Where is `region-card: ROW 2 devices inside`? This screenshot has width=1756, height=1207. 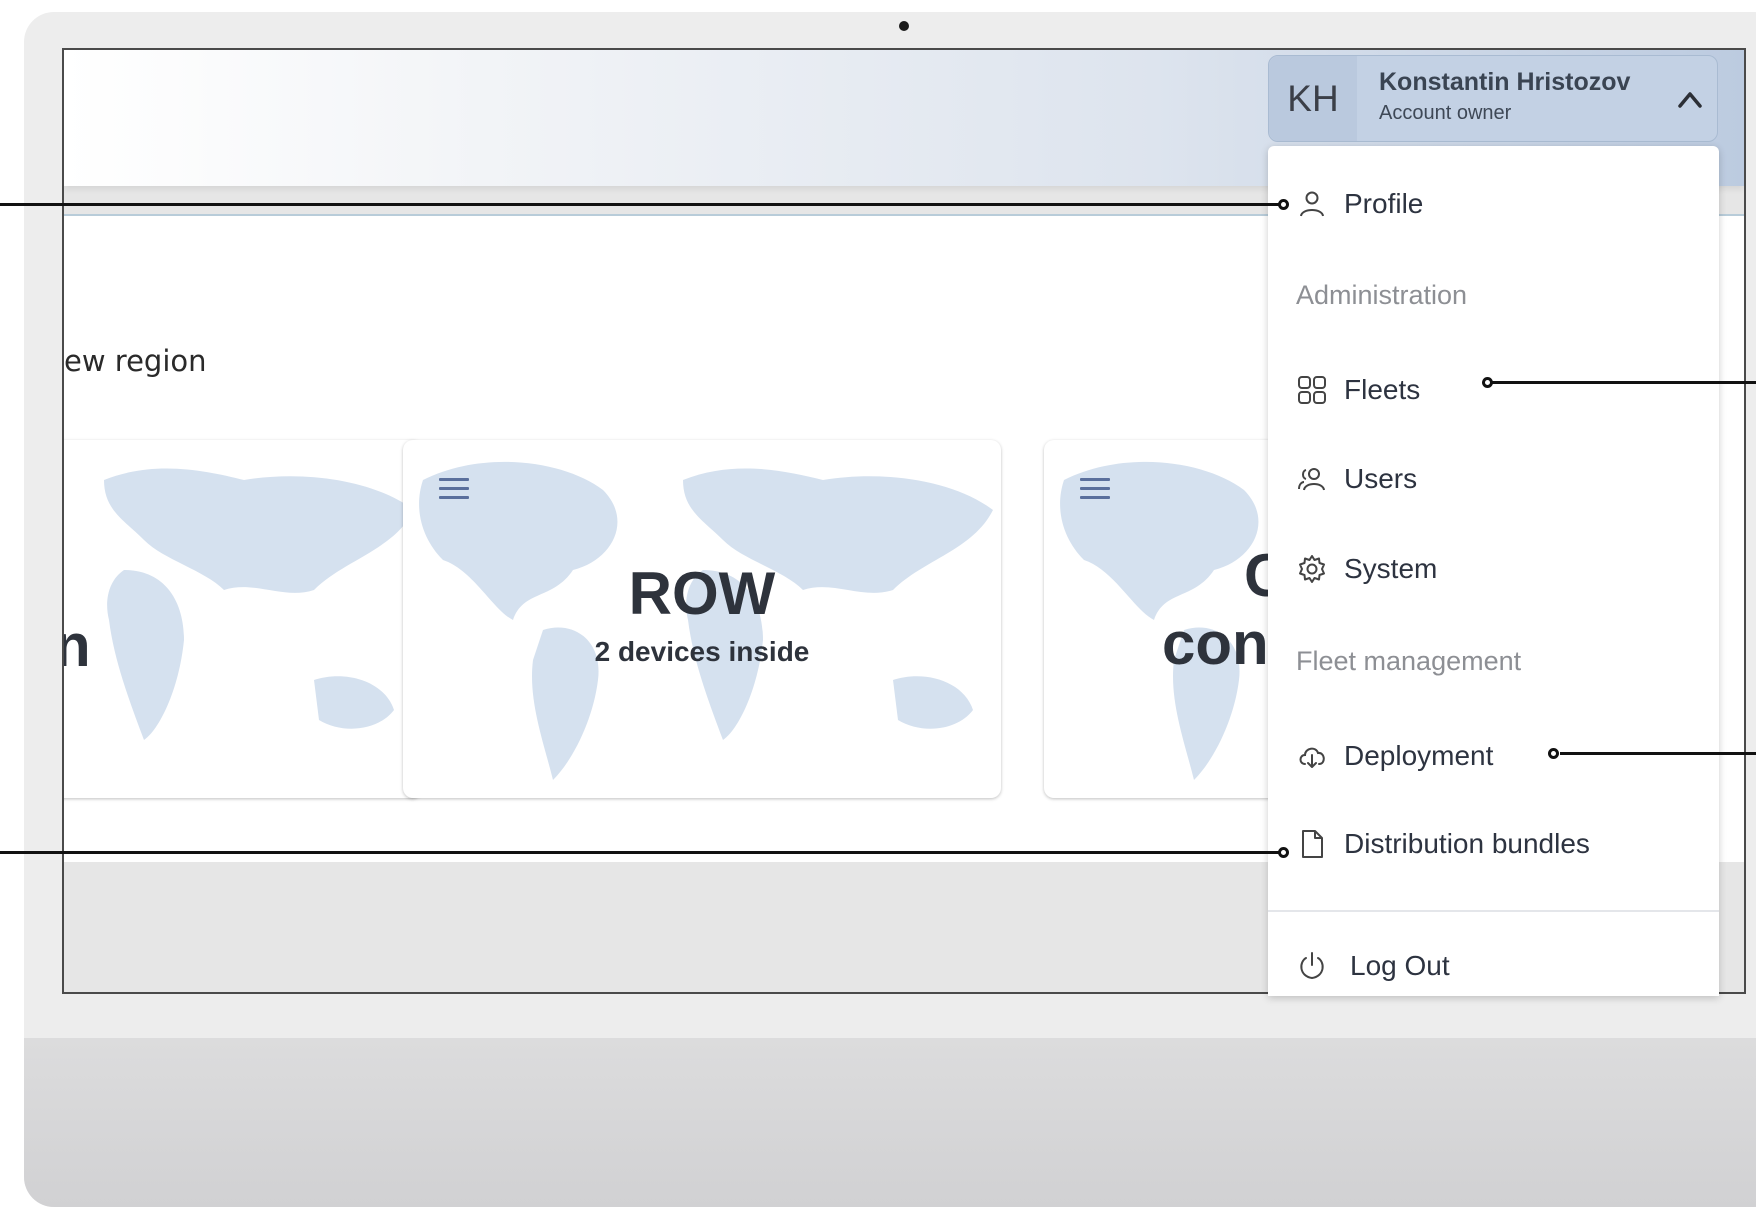 region-card: ROW 2 devices inside is located at coordinates (702, 619).